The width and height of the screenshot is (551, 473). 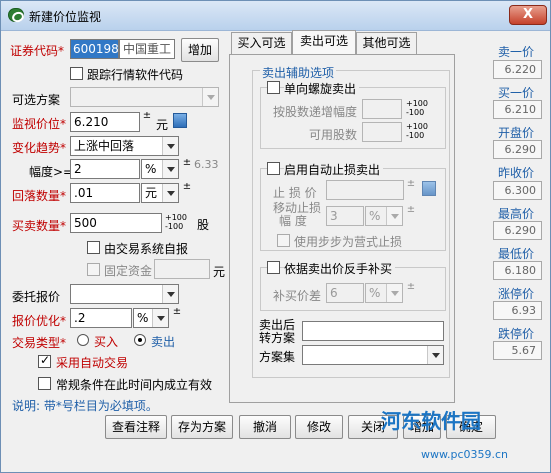 What do you see at coordinates (429, 188) in the screenshot?
I see `stop-calculator-icon` at bounding box center [429, 188].